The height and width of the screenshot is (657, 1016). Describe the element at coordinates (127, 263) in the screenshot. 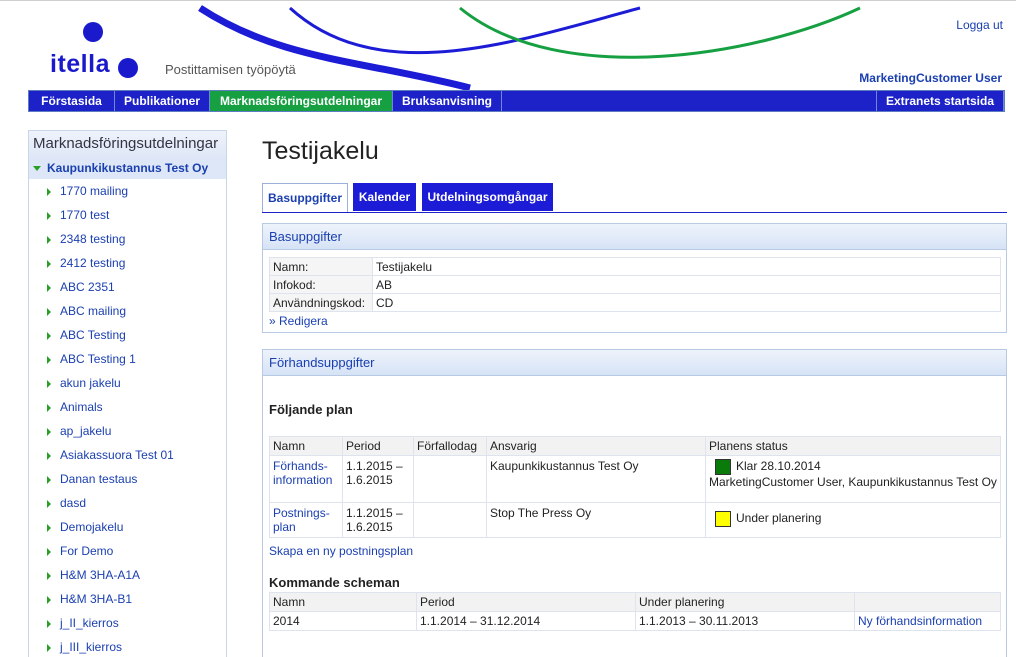

I see `sidebar-item: 2412 testing` at that location.